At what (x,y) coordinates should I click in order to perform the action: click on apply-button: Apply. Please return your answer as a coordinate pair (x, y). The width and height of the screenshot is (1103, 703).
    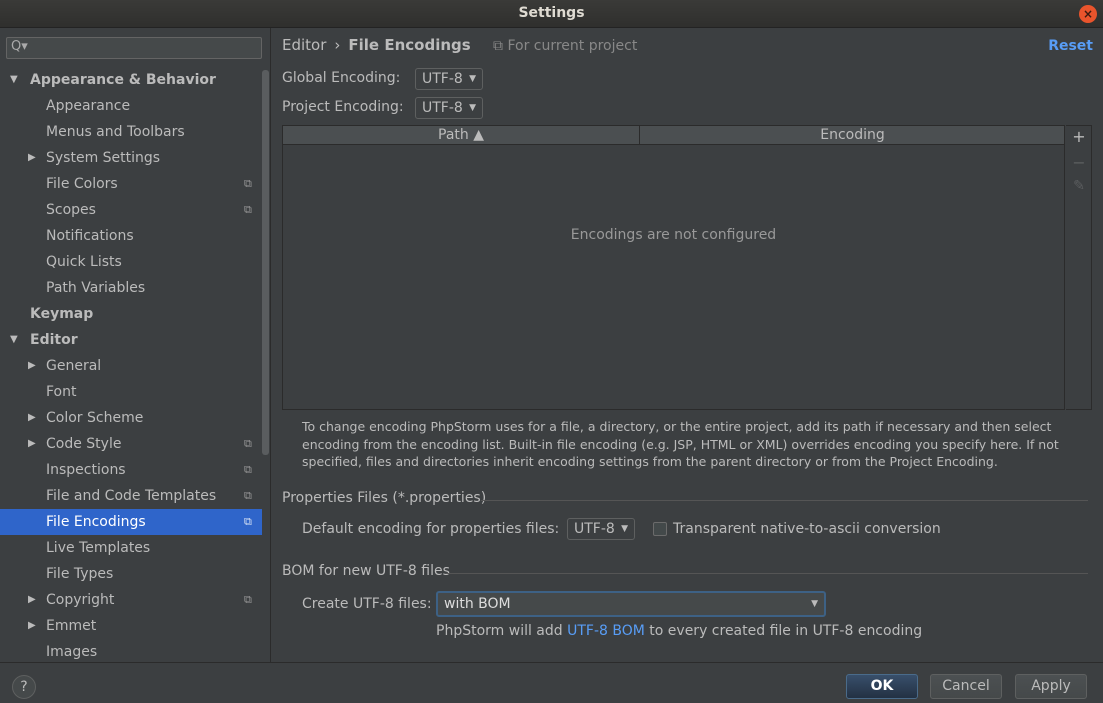
    Looking at the image, I should click on (1051, 686).